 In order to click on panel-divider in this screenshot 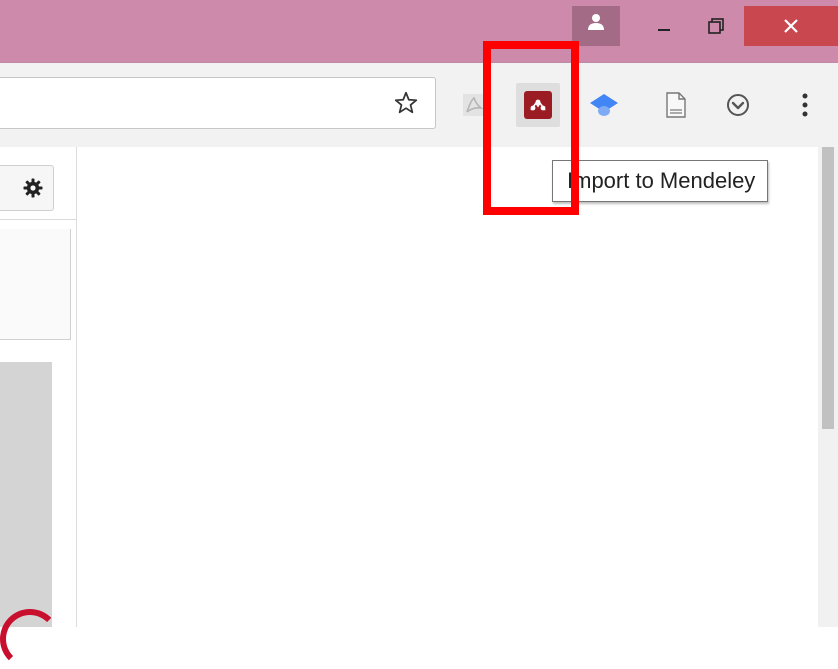, I will do `click(38, 219)`.